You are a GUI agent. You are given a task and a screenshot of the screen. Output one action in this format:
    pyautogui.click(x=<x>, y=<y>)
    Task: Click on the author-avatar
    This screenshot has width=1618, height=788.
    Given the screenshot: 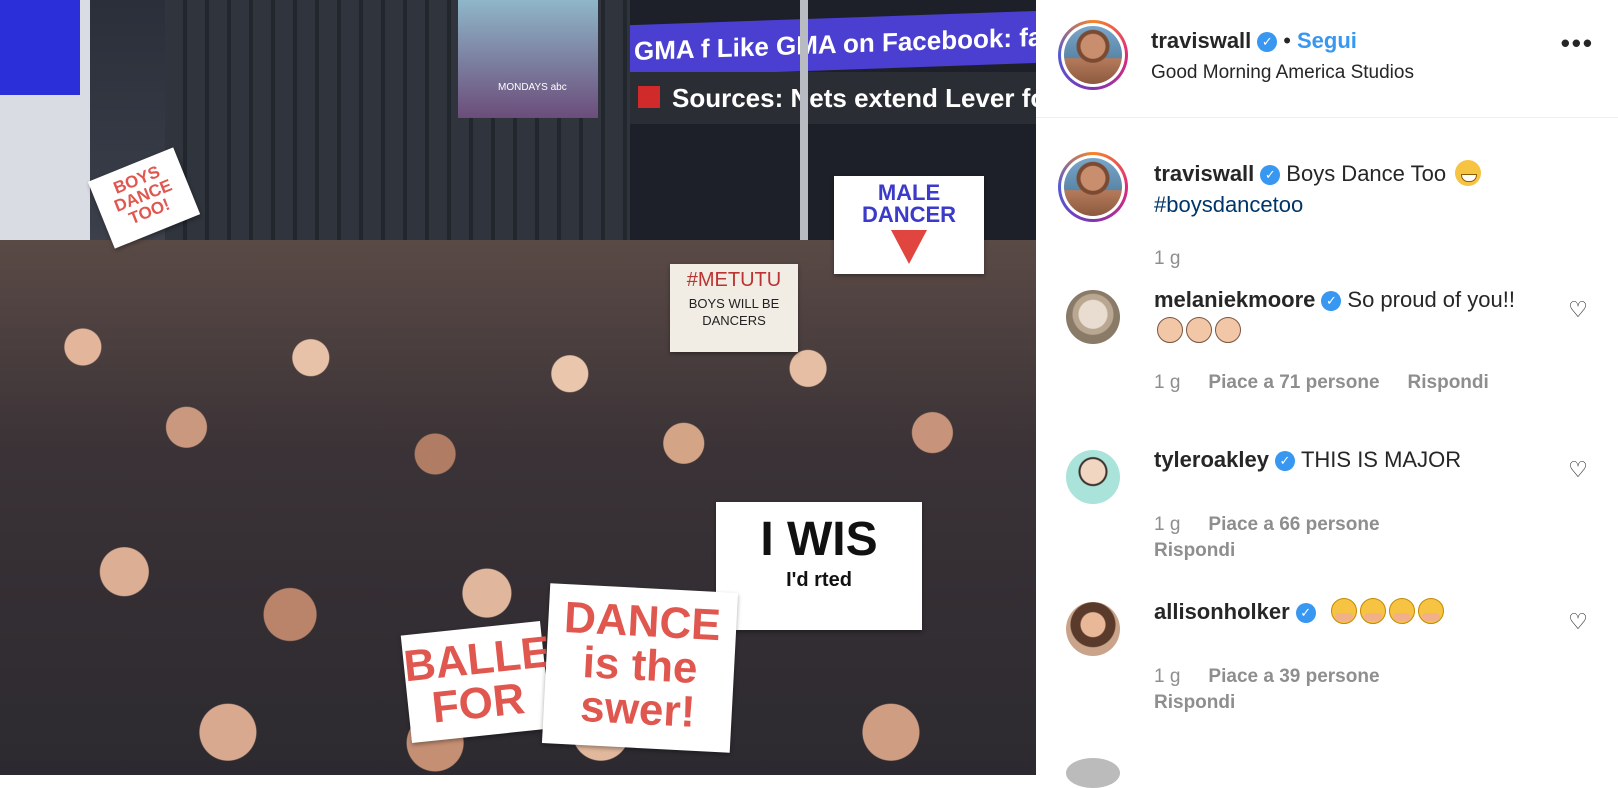 What is the action you would take?
    pyautogui.click(x=1093, y=55)
    